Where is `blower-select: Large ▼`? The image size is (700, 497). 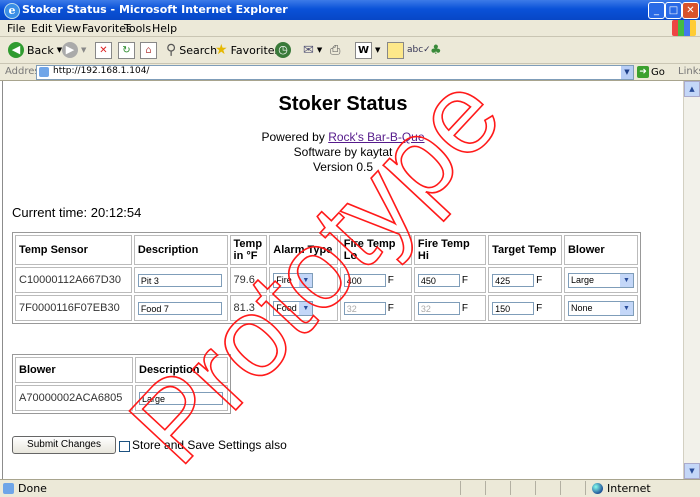
blower-select: Large ▼ is located at coordinates (600, 280).